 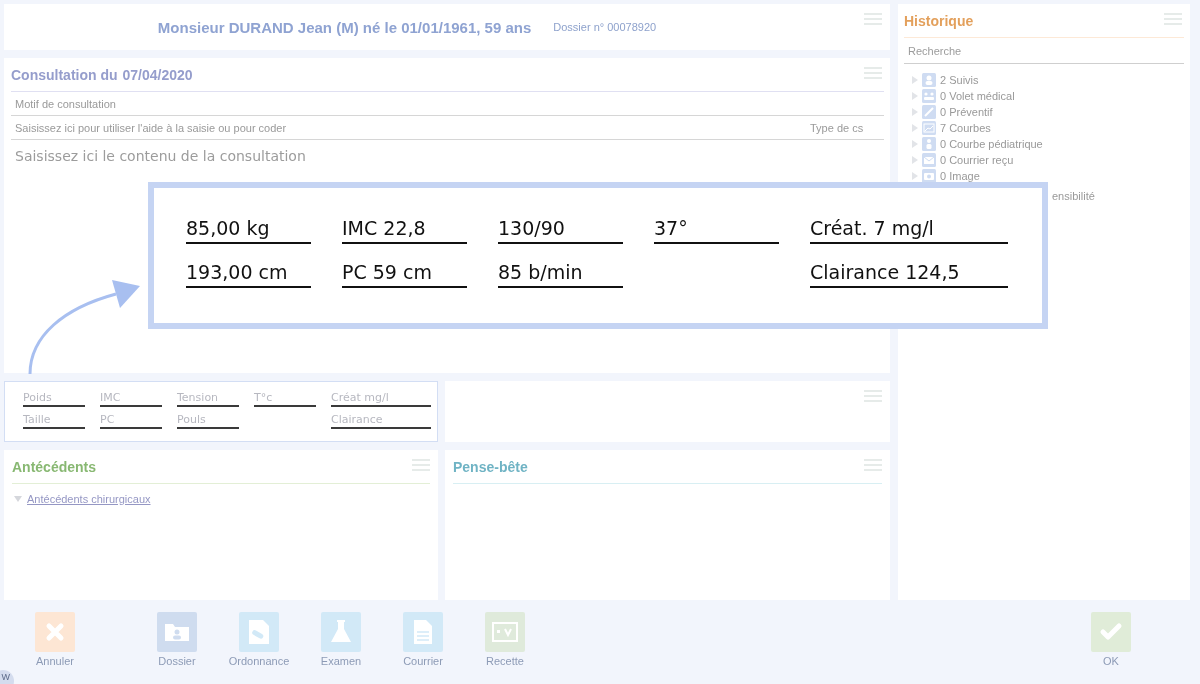 I want to click on type-field: Type de cs, so click(x=845, y=128).